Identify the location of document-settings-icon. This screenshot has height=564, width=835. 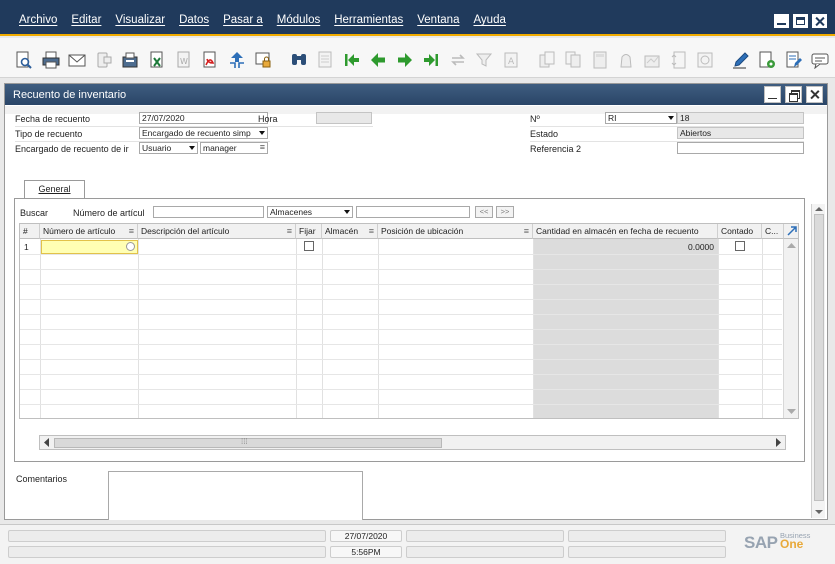
(767, 60).